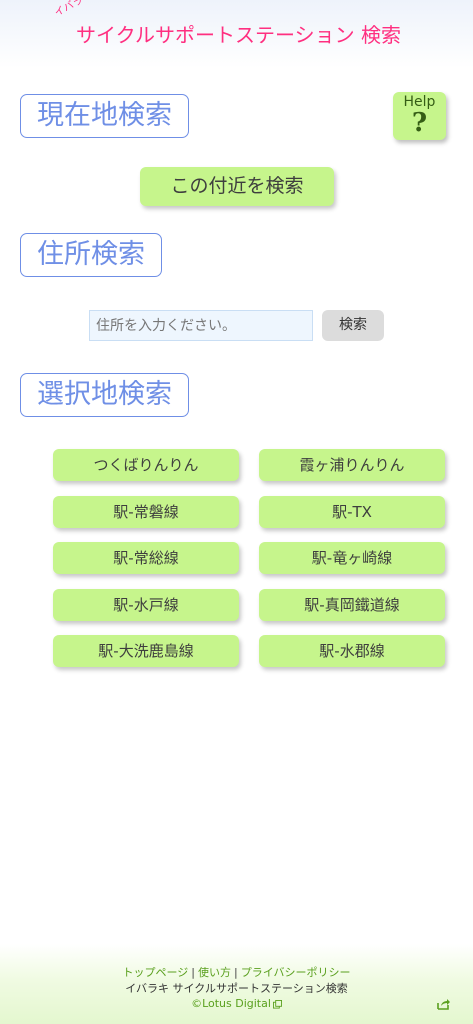 This screenshot has height=1024, width=473. What do you see at coordinates (277, 1004) in the screenshot?
I see `external-link-icon` at bounding box center [277, 1004].